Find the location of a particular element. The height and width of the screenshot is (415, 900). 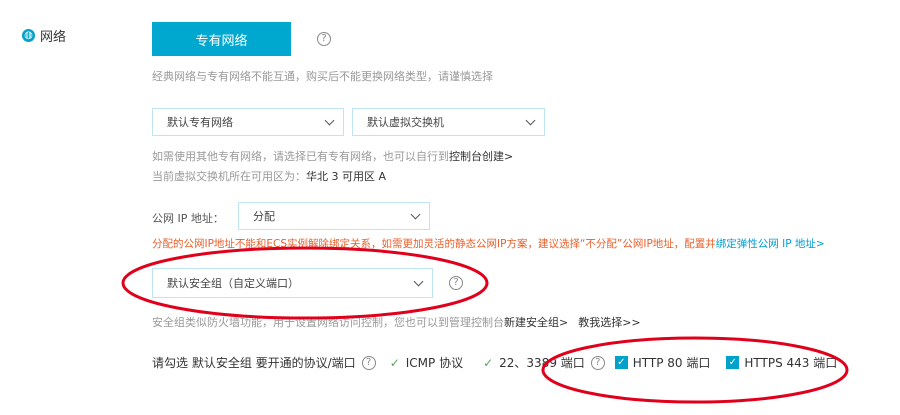

zone-value: 华北 3 可用区 A is located at coordinates (346, 176).